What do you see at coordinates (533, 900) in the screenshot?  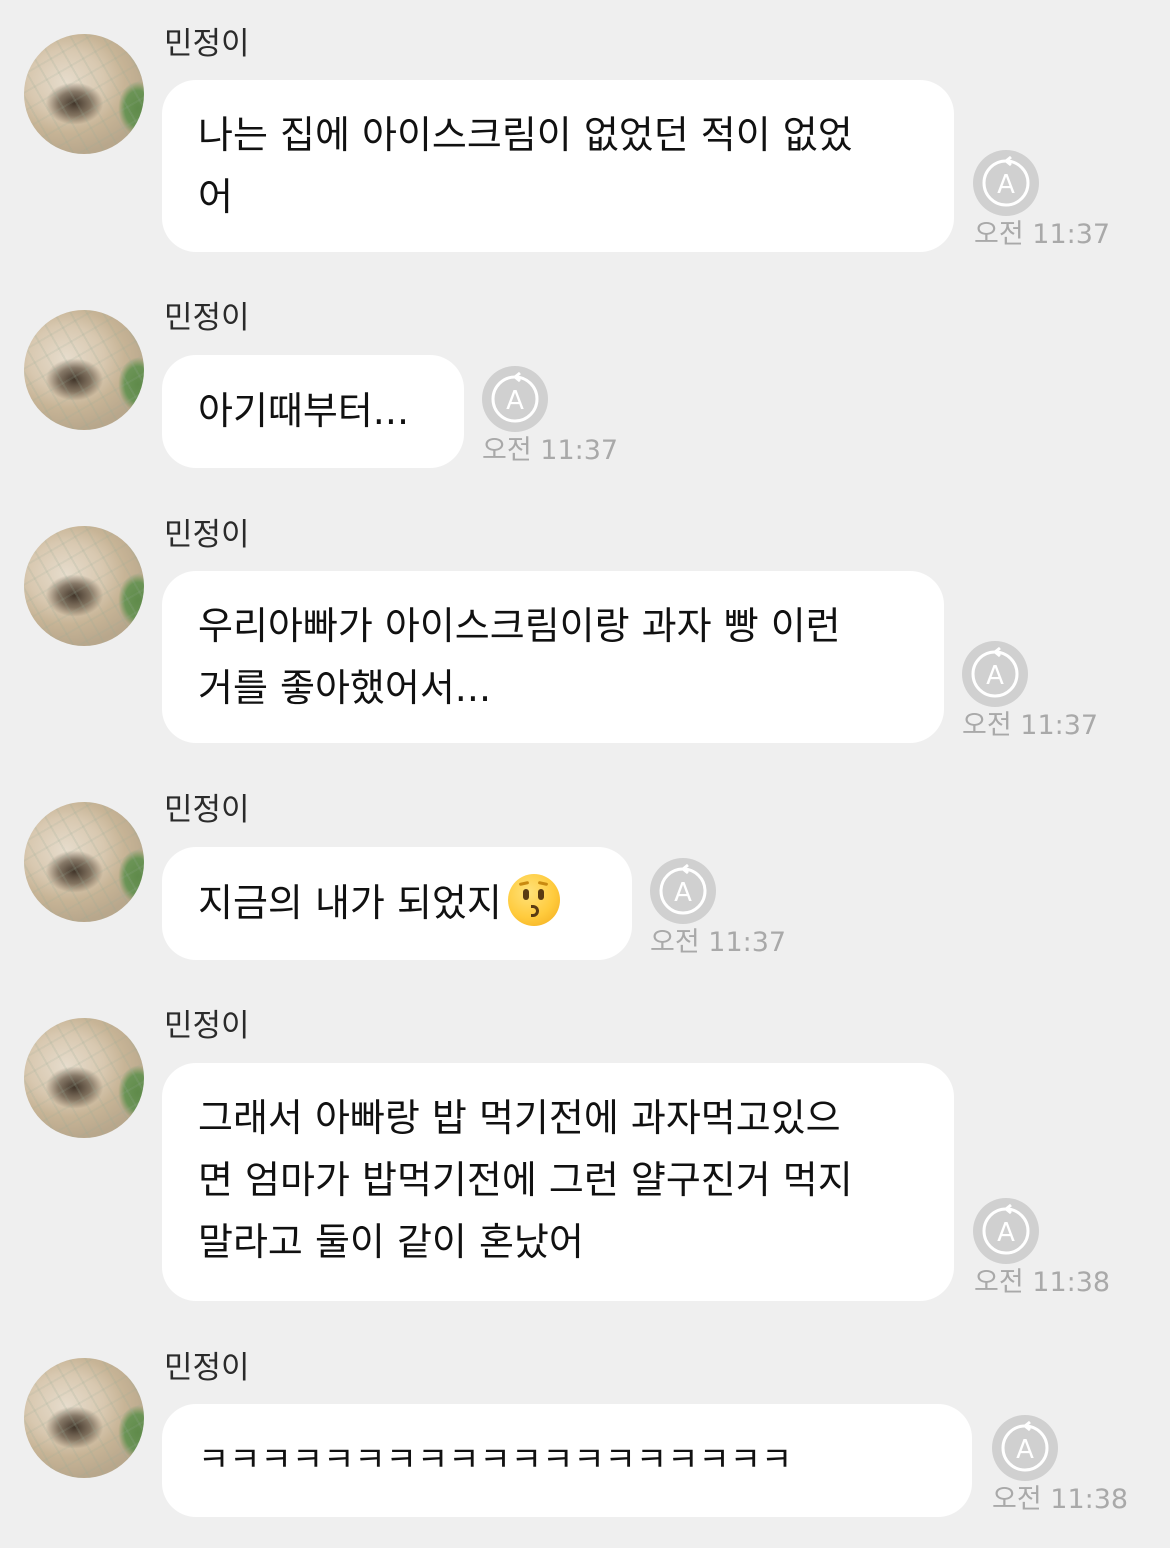 I see `kissing-face-emoji` at bounding box center [533, 900].